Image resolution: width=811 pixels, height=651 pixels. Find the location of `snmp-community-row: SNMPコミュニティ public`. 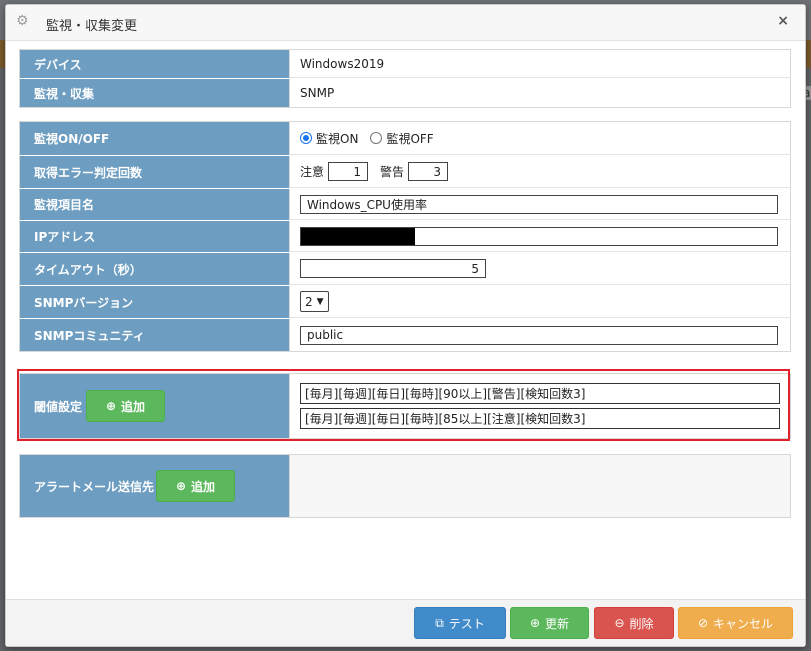

snmp-community-row: SNMPコミュニティ public is located at coordinates (405, 335).